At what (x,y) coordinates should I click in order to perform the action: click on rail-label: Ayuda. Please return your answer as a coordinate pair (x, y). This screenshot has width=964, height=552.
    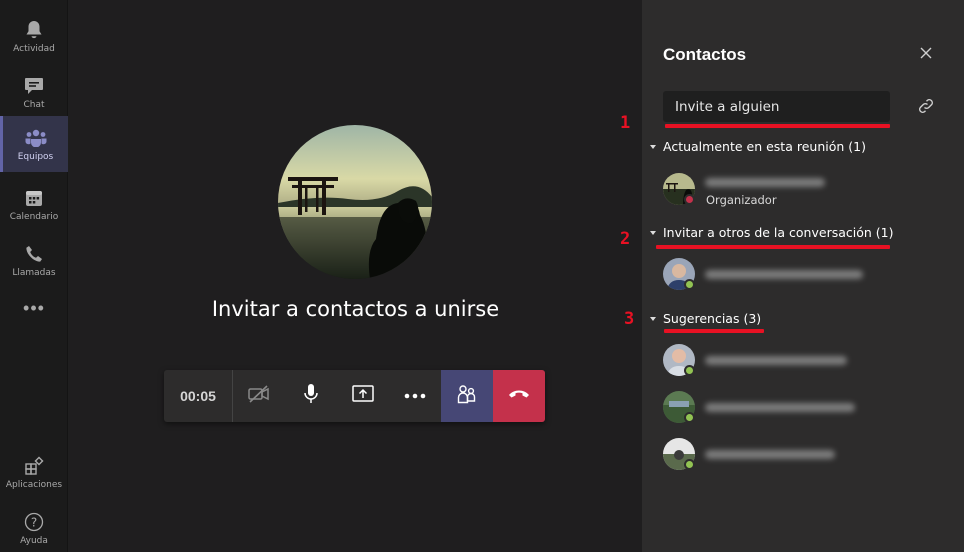
    Looking at the image, I should click on (34, 540).